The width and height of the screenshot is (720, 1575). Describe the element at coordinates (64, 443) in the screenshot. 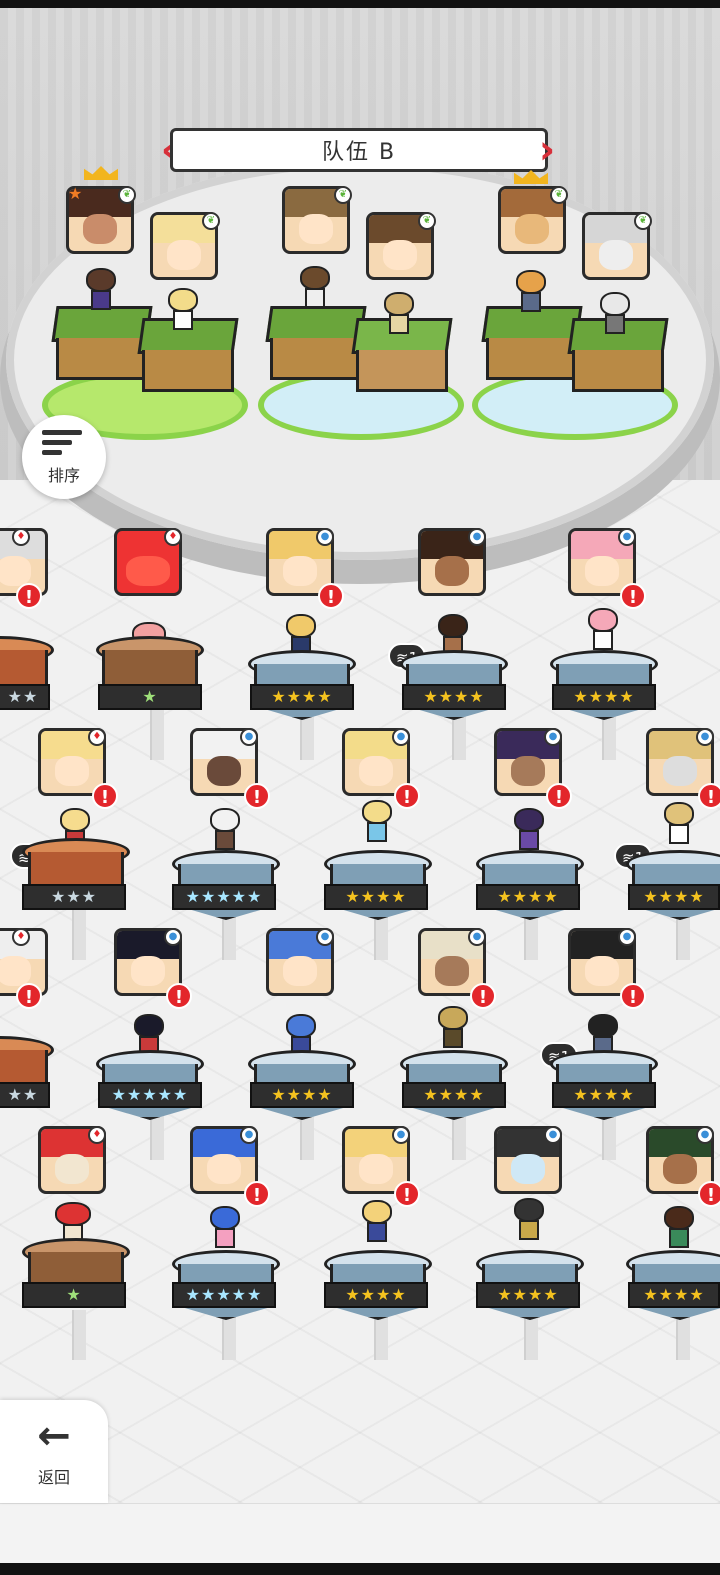

I see `sort-descending-icon` at that location.